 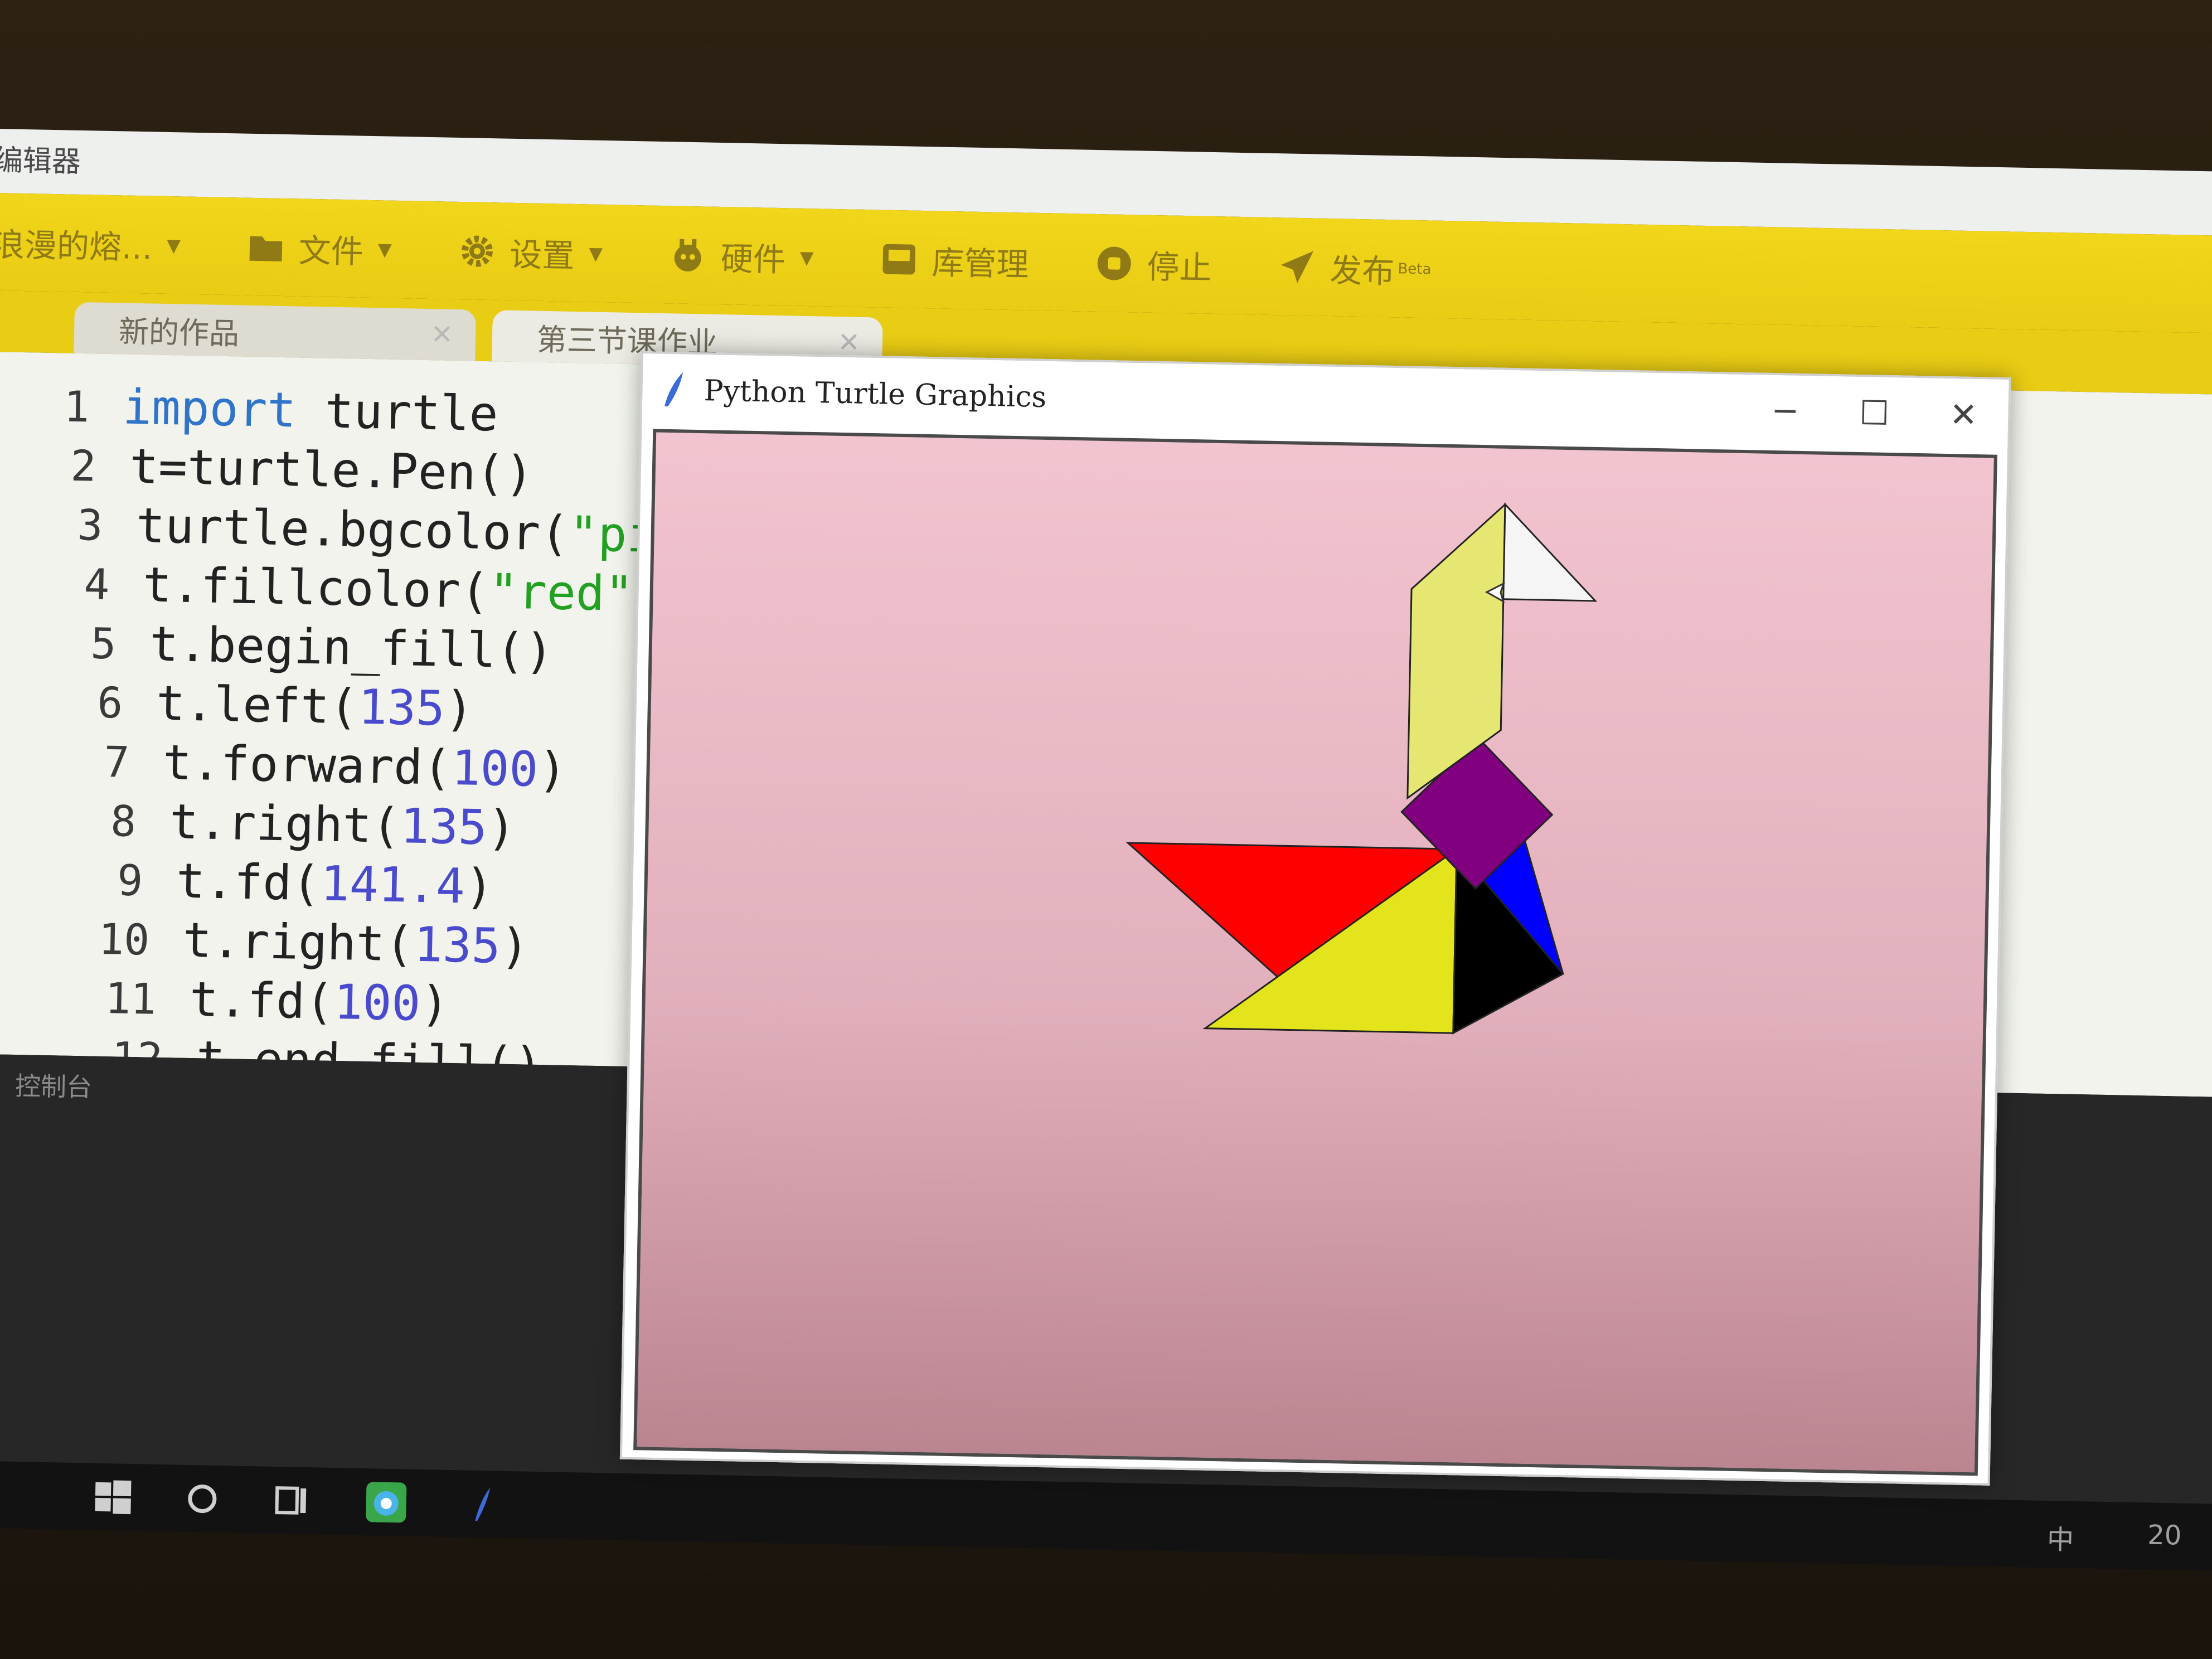 I want to click on stop-button-label: 停止, so click(x=1179, y=267).